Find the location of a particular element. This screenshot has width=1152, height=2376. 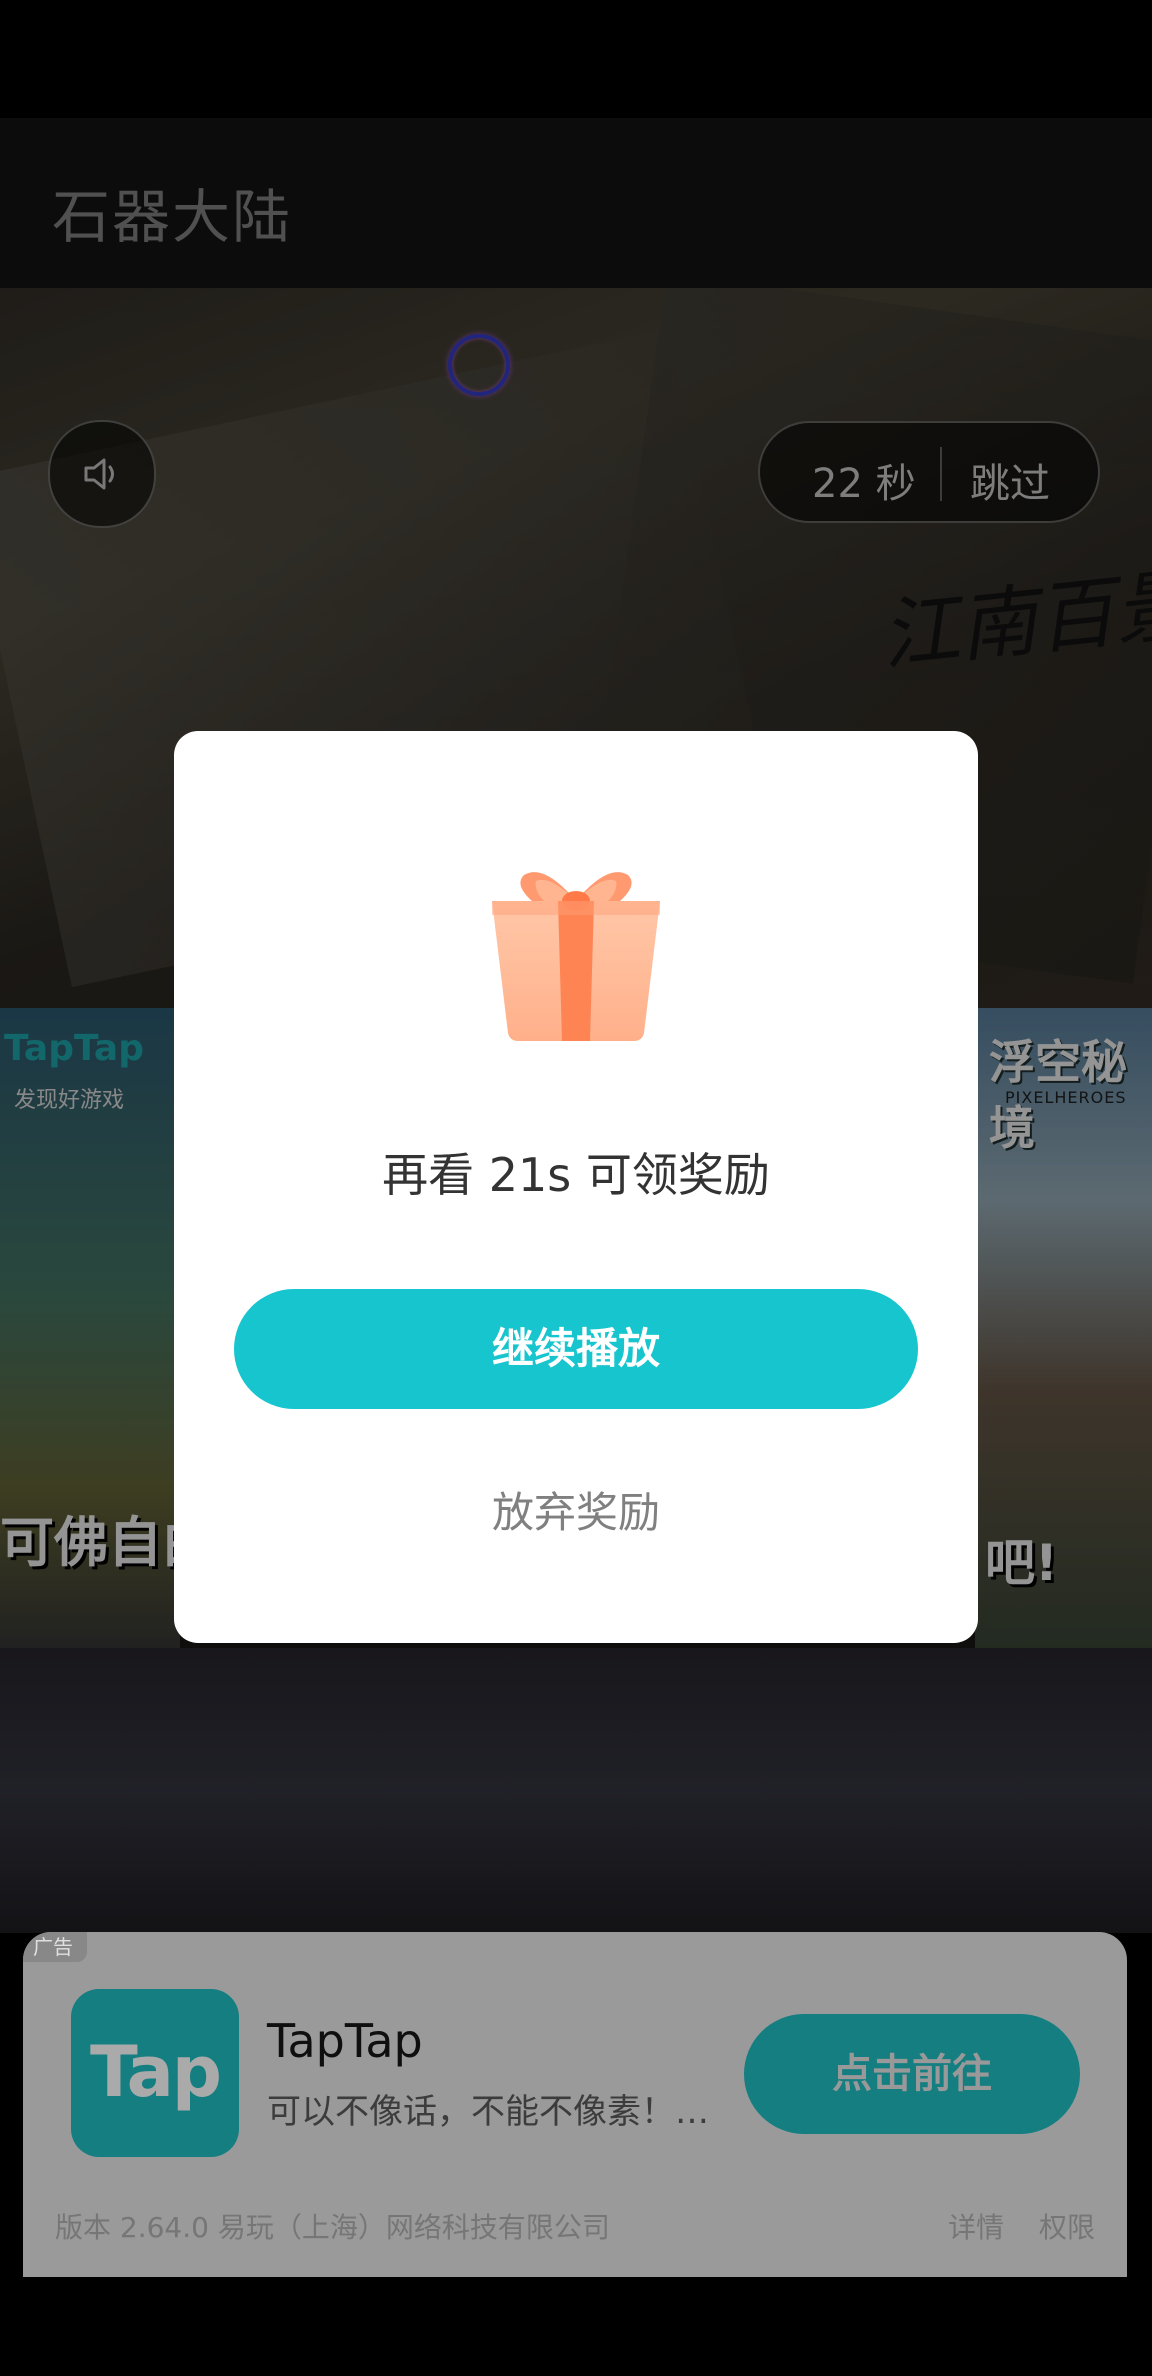

go-to-button: 点击前往 is located at coordinates (912, 2074).